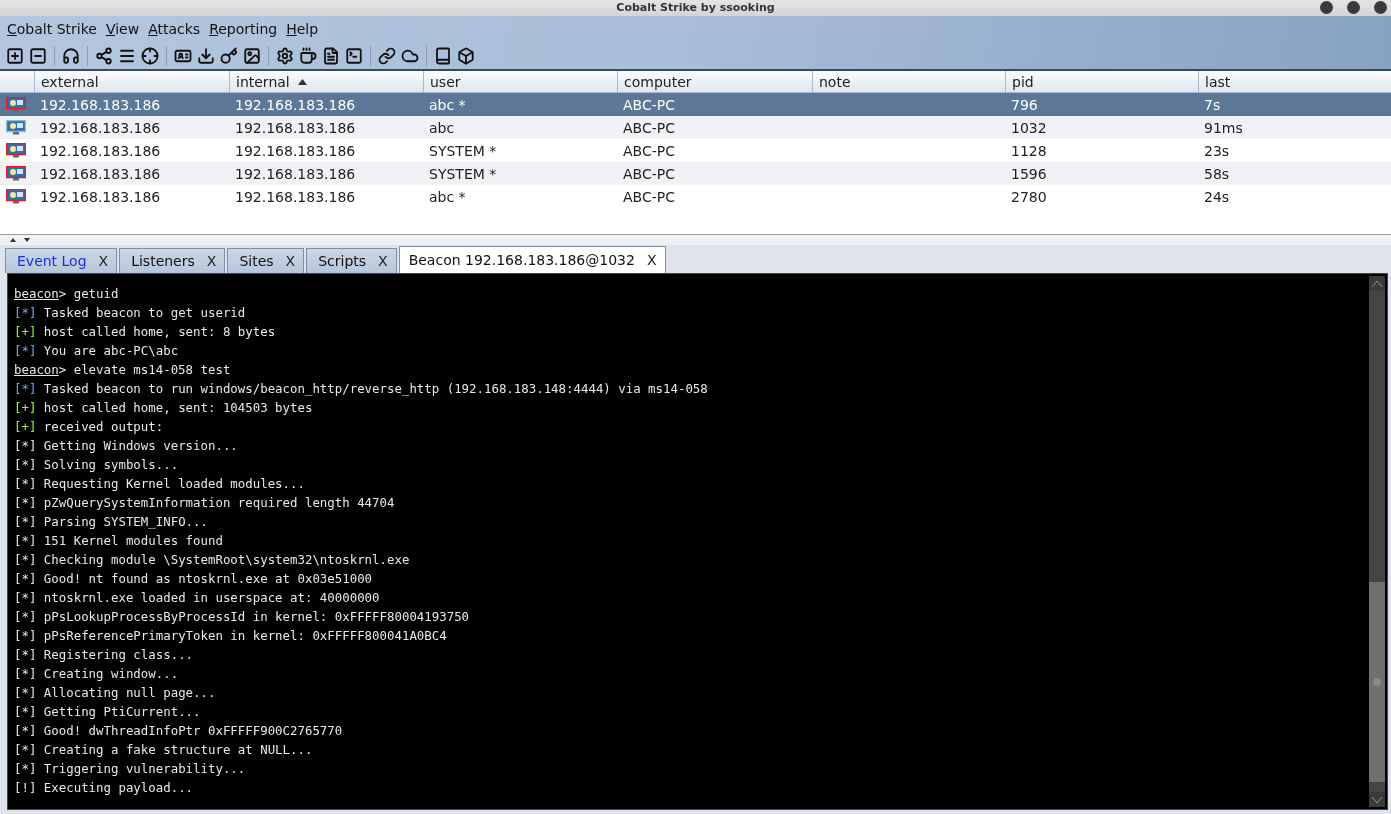 The width and height of the screenshot is (1391, 814). Describe the element at coordinates (145, 332) in the screenshot. I see `console-line: [+] host called home, sent: 8 bytes` at that location.